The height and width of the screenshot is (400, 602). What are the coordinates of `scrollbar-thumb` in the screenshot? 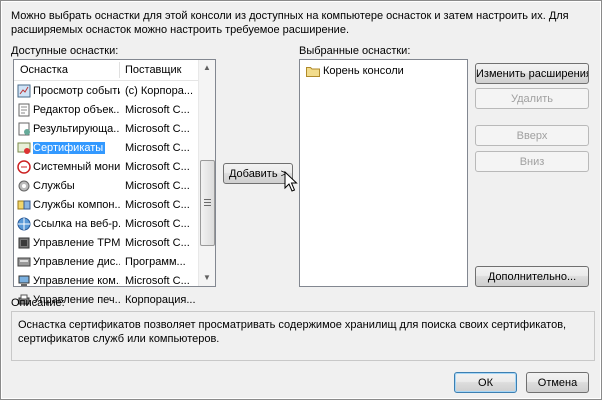 It's located at (207, 203).